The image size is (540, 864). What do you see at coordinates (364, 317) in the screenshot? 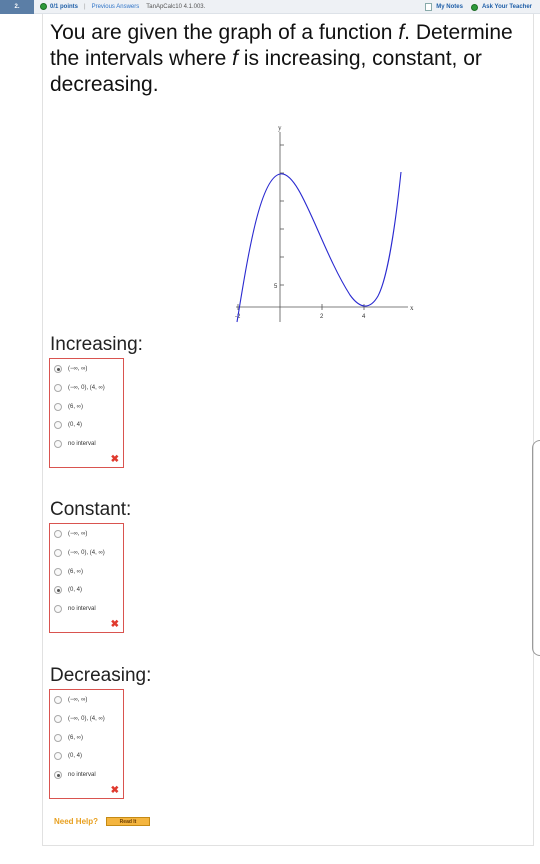
I see `tick-label-4: 4` at bounding box center [364, 317].